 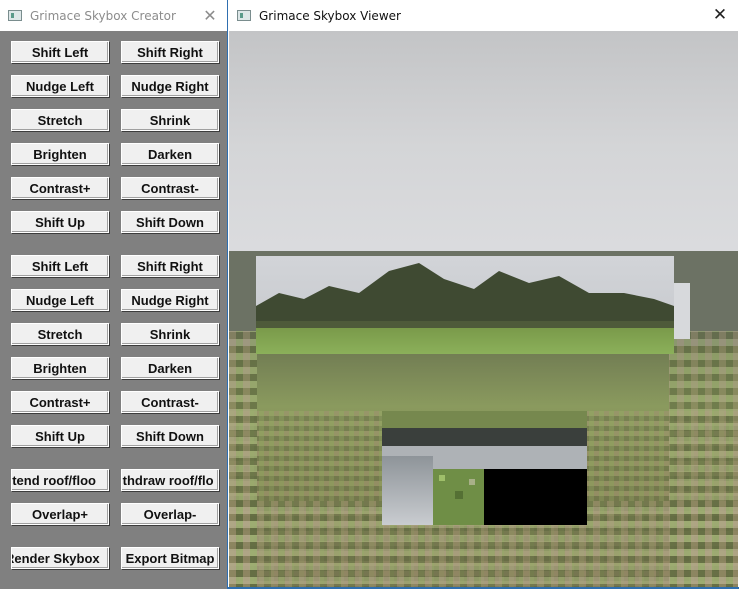 I want to click on contrast-plus-button-2: Contrast+, so click(x=60, y=402).